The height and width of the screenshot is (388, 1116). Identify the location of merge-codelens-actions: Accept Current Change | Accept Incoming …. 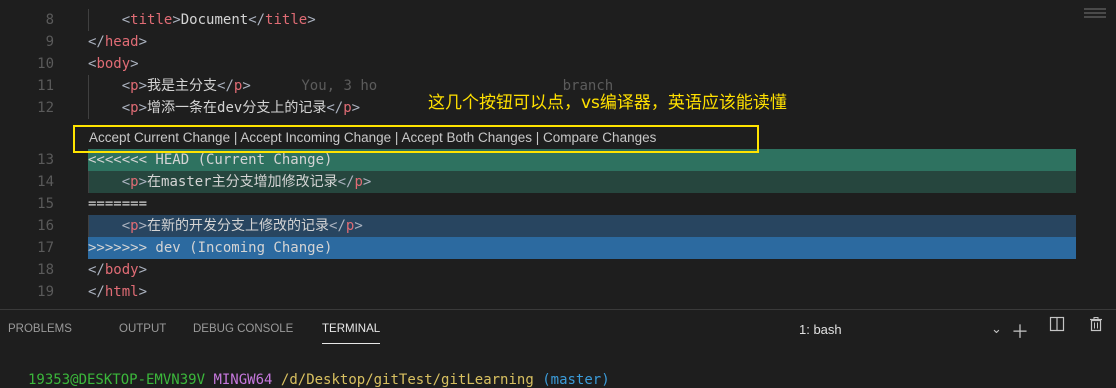
(372, 137).